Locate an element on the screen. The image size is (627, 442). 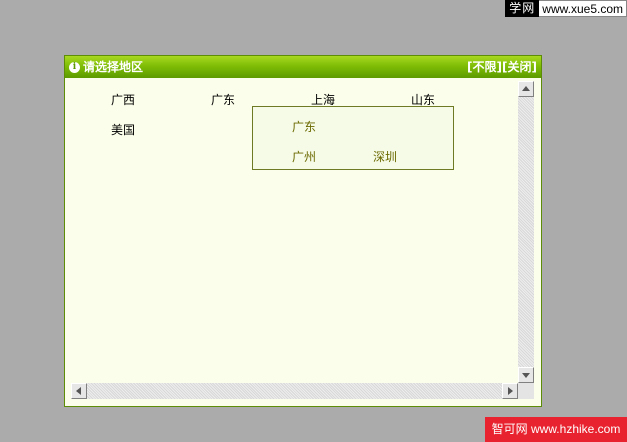
scroll-up-button is located at coordinates (526, 89).